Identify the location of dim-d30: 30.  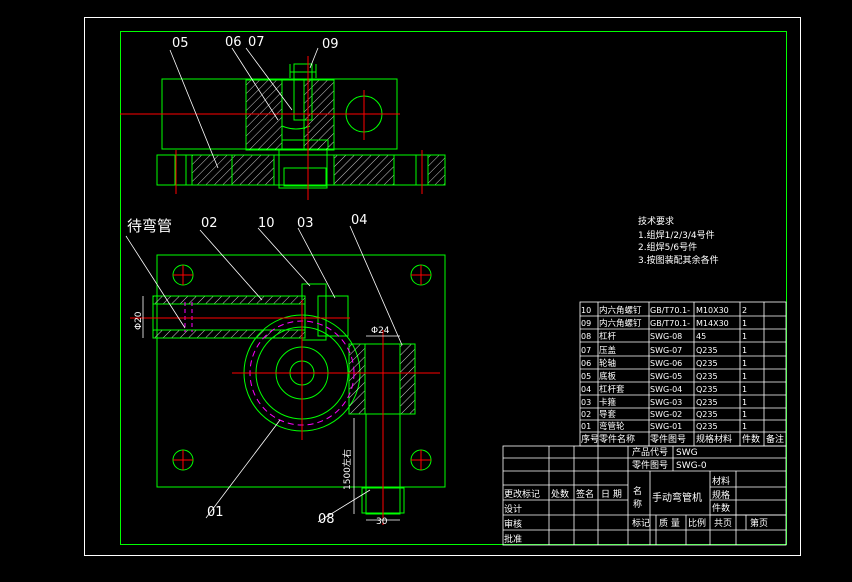
(382, 522).